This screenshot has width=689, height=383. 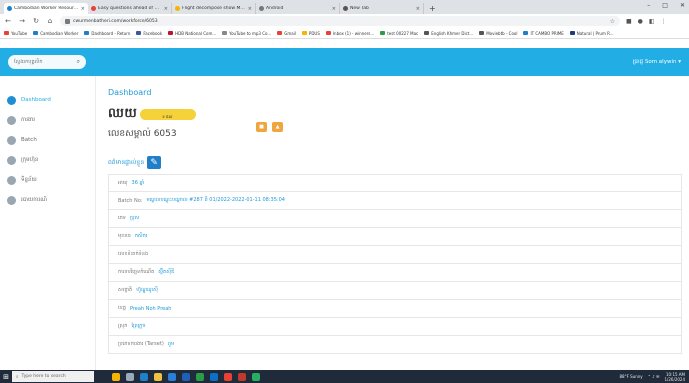 I want to click on bookmark-label: test 00227 Mac, so click(x=403, y=33).